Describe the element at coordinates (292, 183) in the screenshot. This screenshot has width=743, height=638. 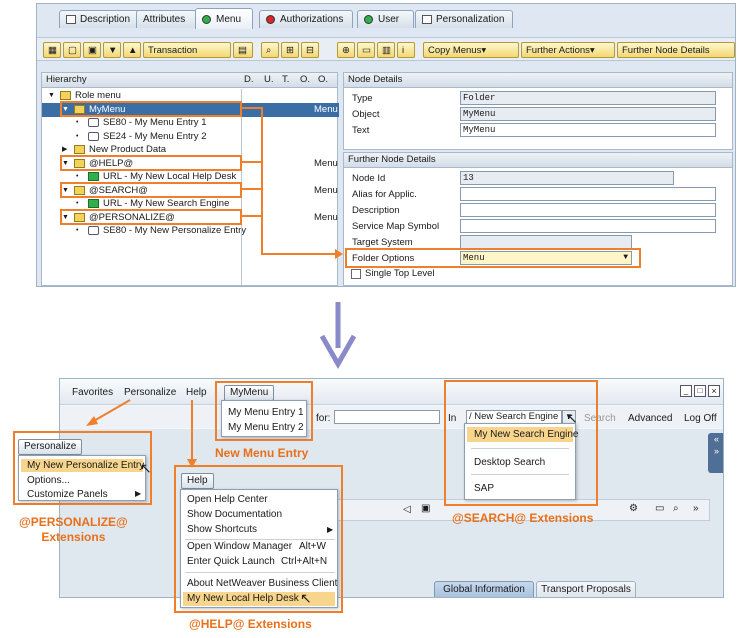
I see `connector-lines` at that location.